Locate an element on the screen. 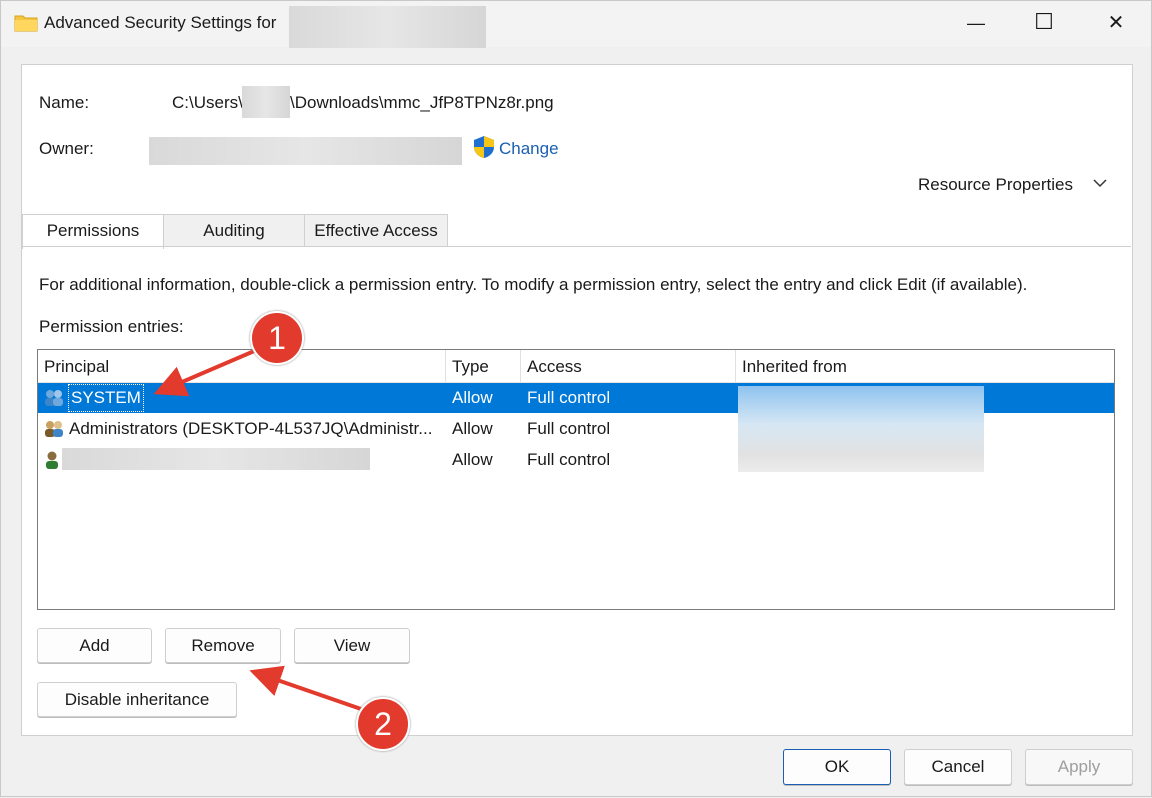  redacted-owner is located at coordinates (305, 151).